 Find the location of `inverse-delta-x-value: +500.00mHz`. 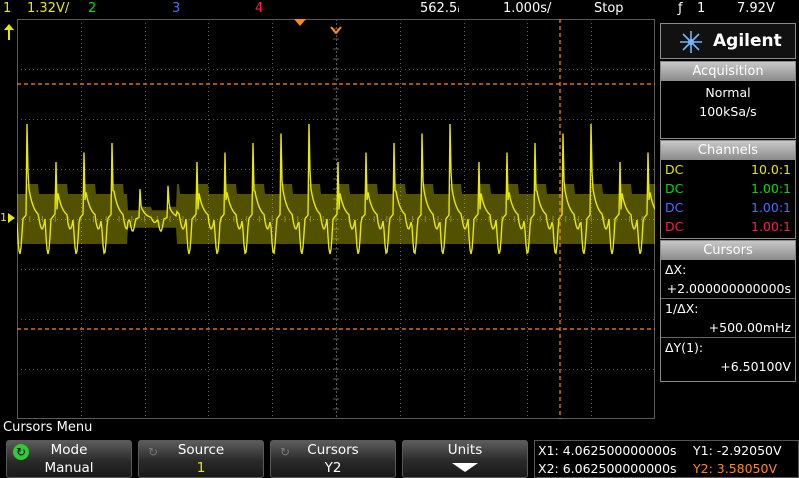

inverse-delta-x-value: +500.00mHz is located at coordinates (728, 328).